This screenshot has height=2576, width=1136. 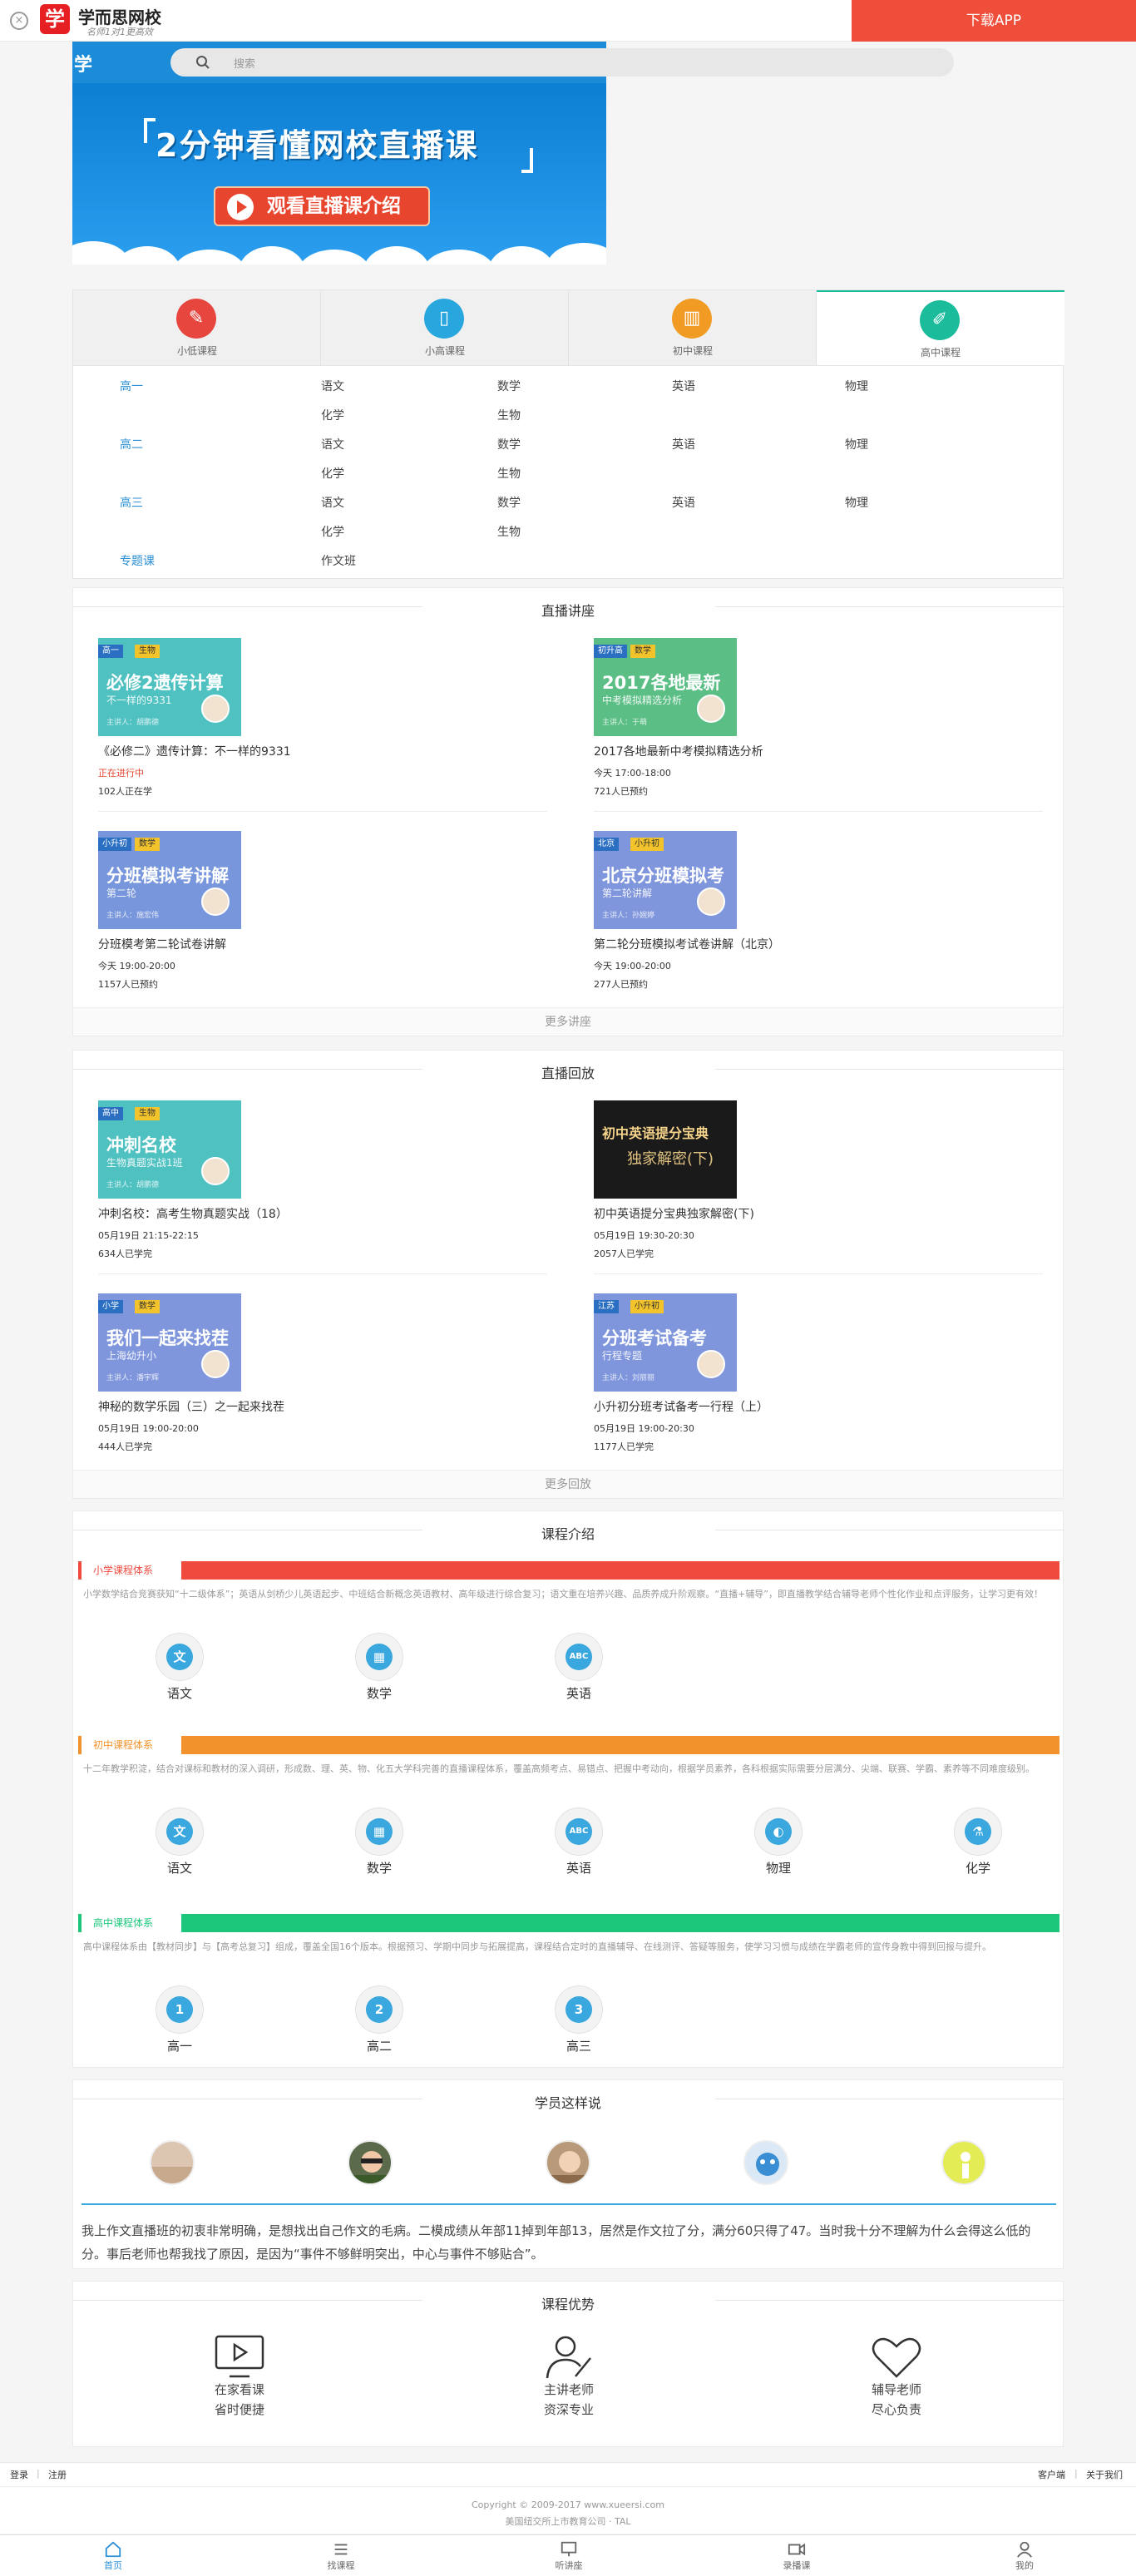 I want to click on tab-senior-high: ✐ 高中课程, so click(x=940, y=327).